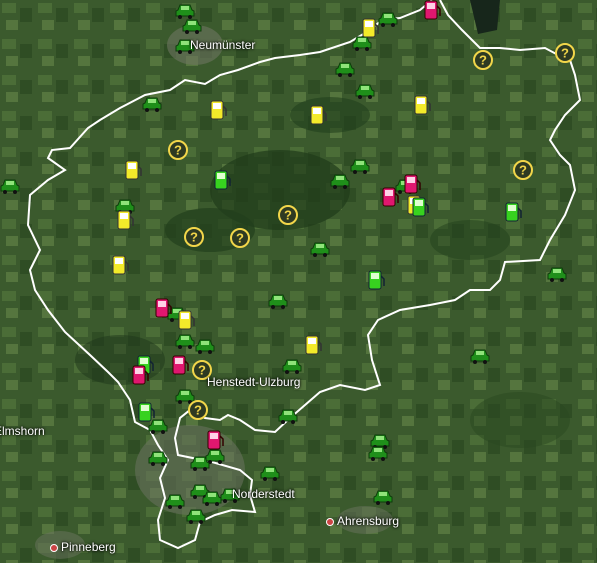 This screenshot has height=563, width=597. Describe the element at coordinates (362, 521) in the screenshot. I see `label-ahrensburg: Ahrensburg` at that location.